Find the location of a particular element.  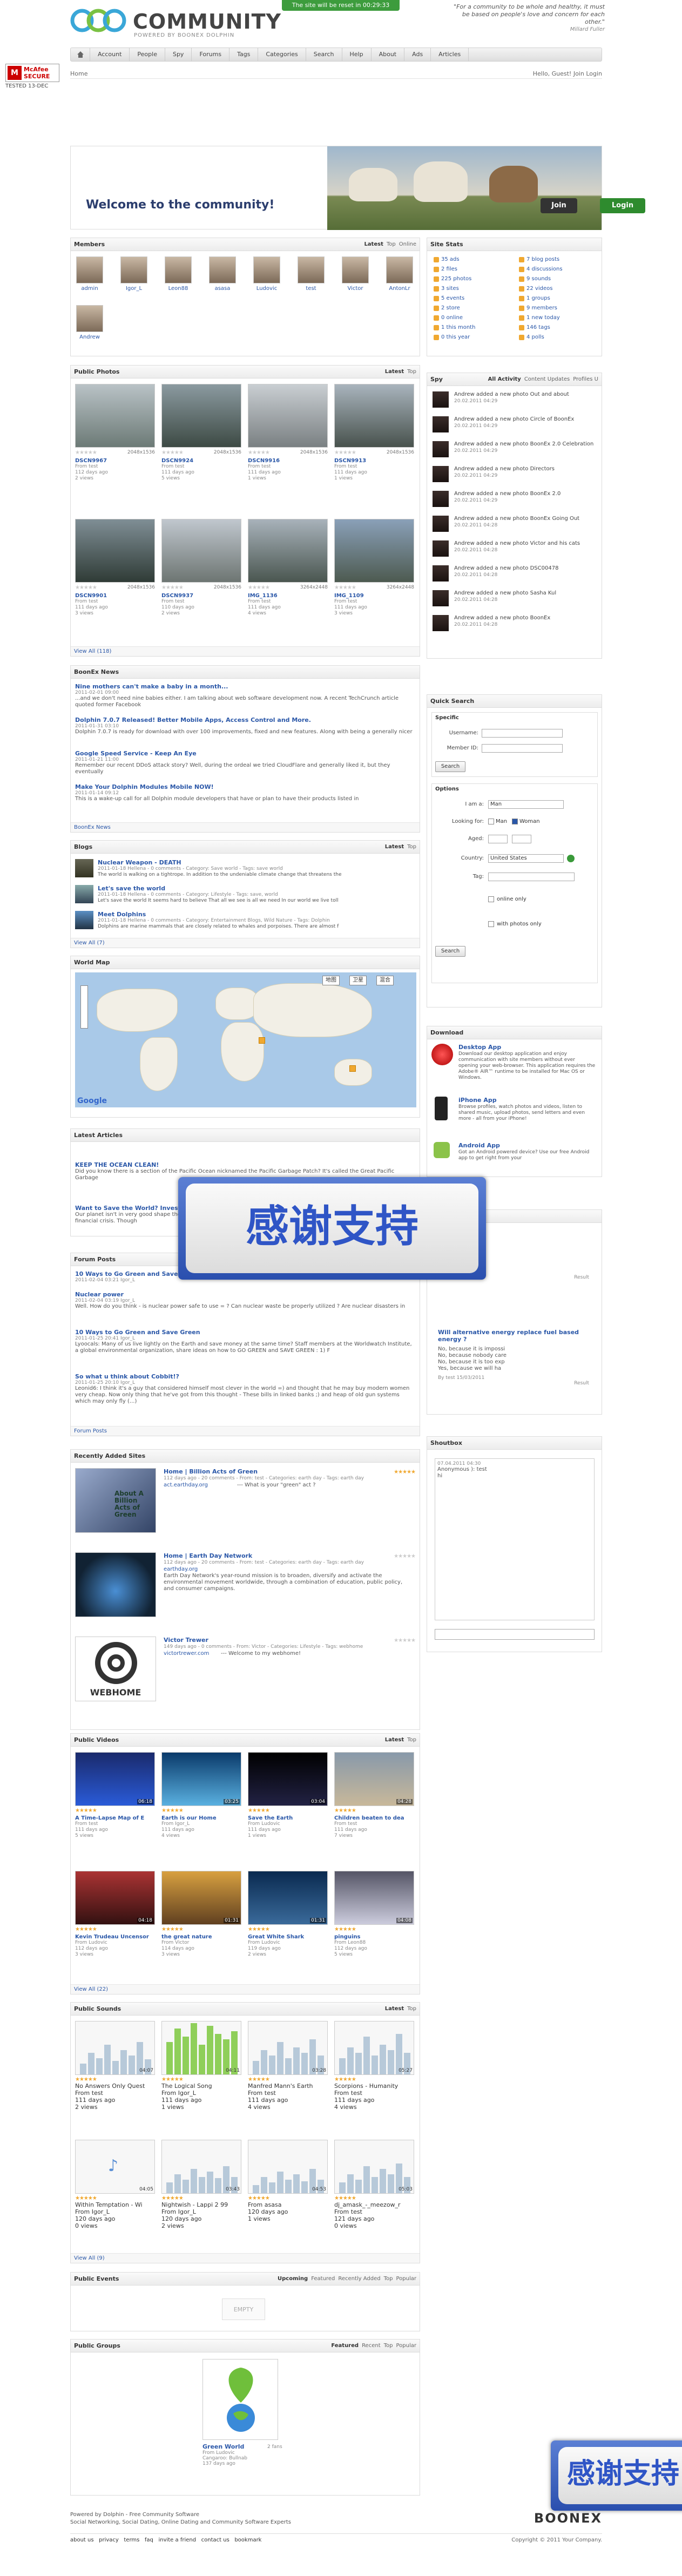

tab-recent: Recent is located at coordinates (371, 2346).